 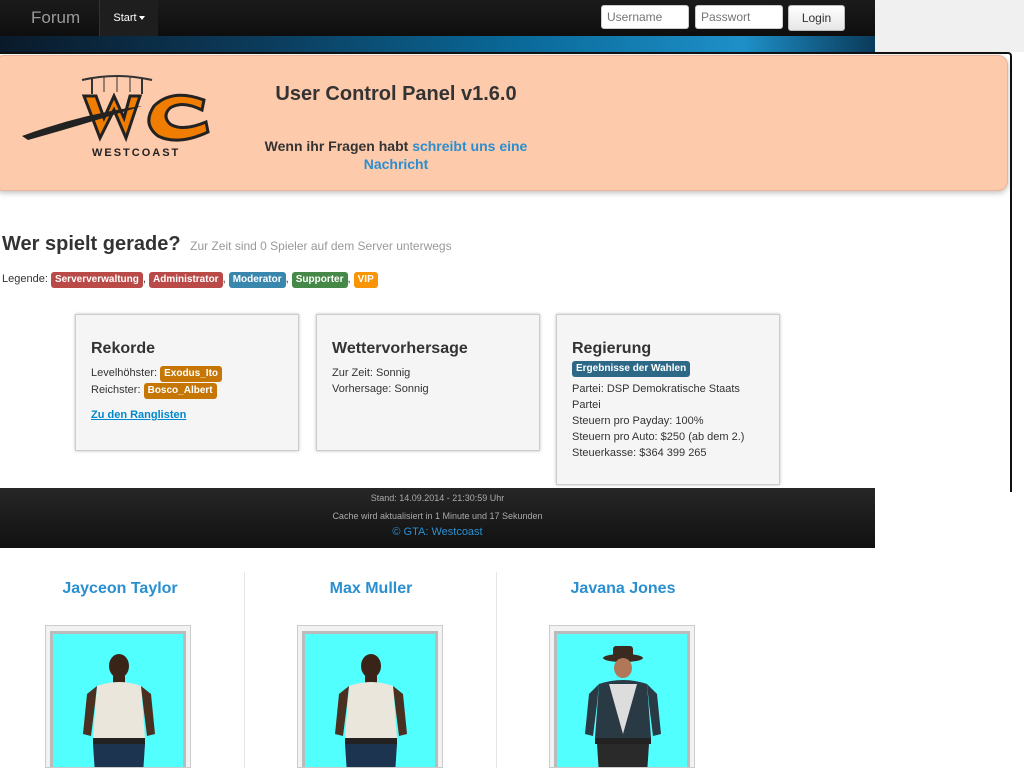 What do you see at coordinates (96, 280) in the screenshot?
I see `role-badge: Serververwaltung` at bounding box center [96, 280].